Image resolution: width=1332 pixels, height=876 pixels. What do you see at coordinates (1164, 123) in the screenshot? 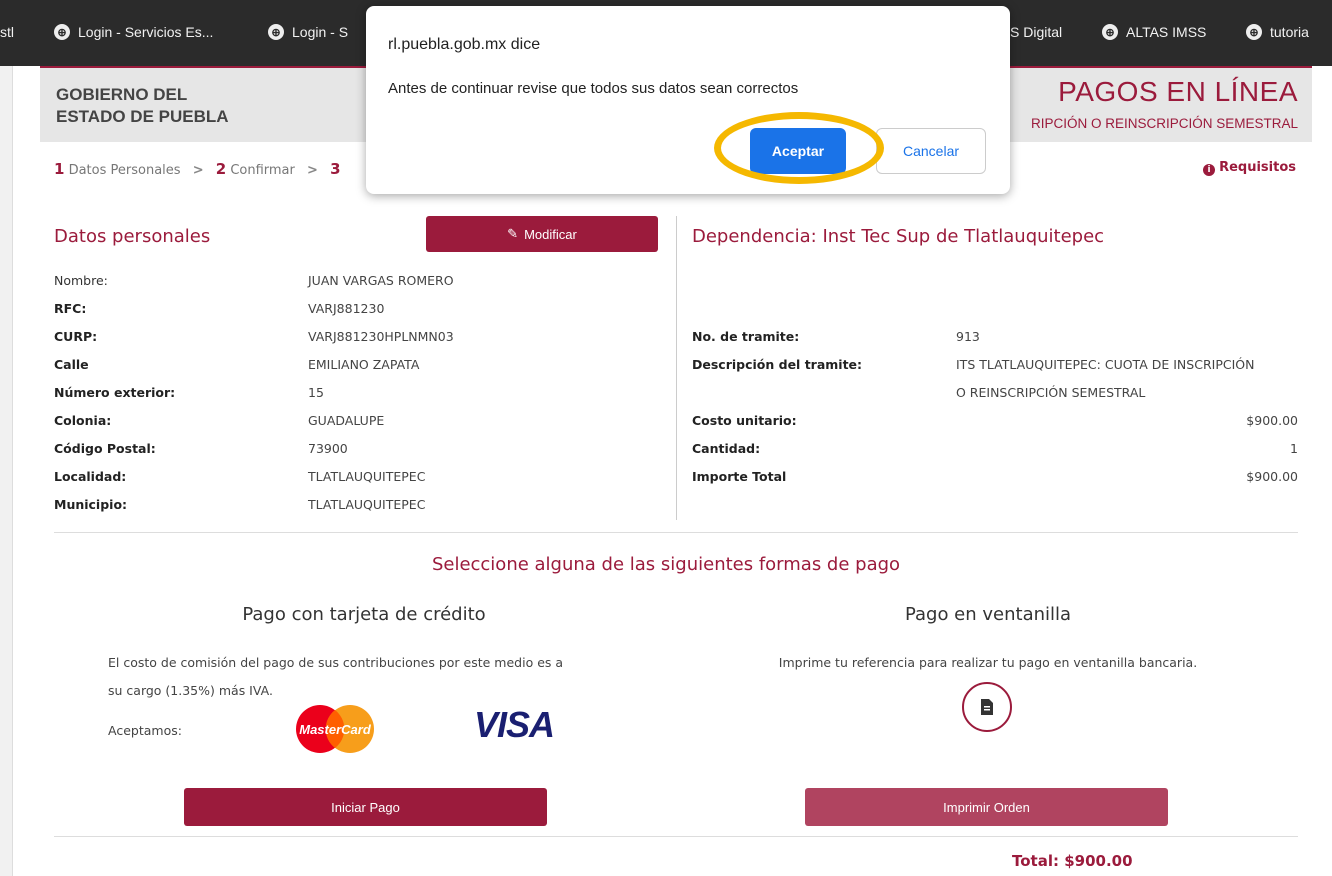
I see `page-subtitle: RIPCIÓN O REINSCRIPCIÓN SEMESTRAL` at bounding box center [1164, 123].